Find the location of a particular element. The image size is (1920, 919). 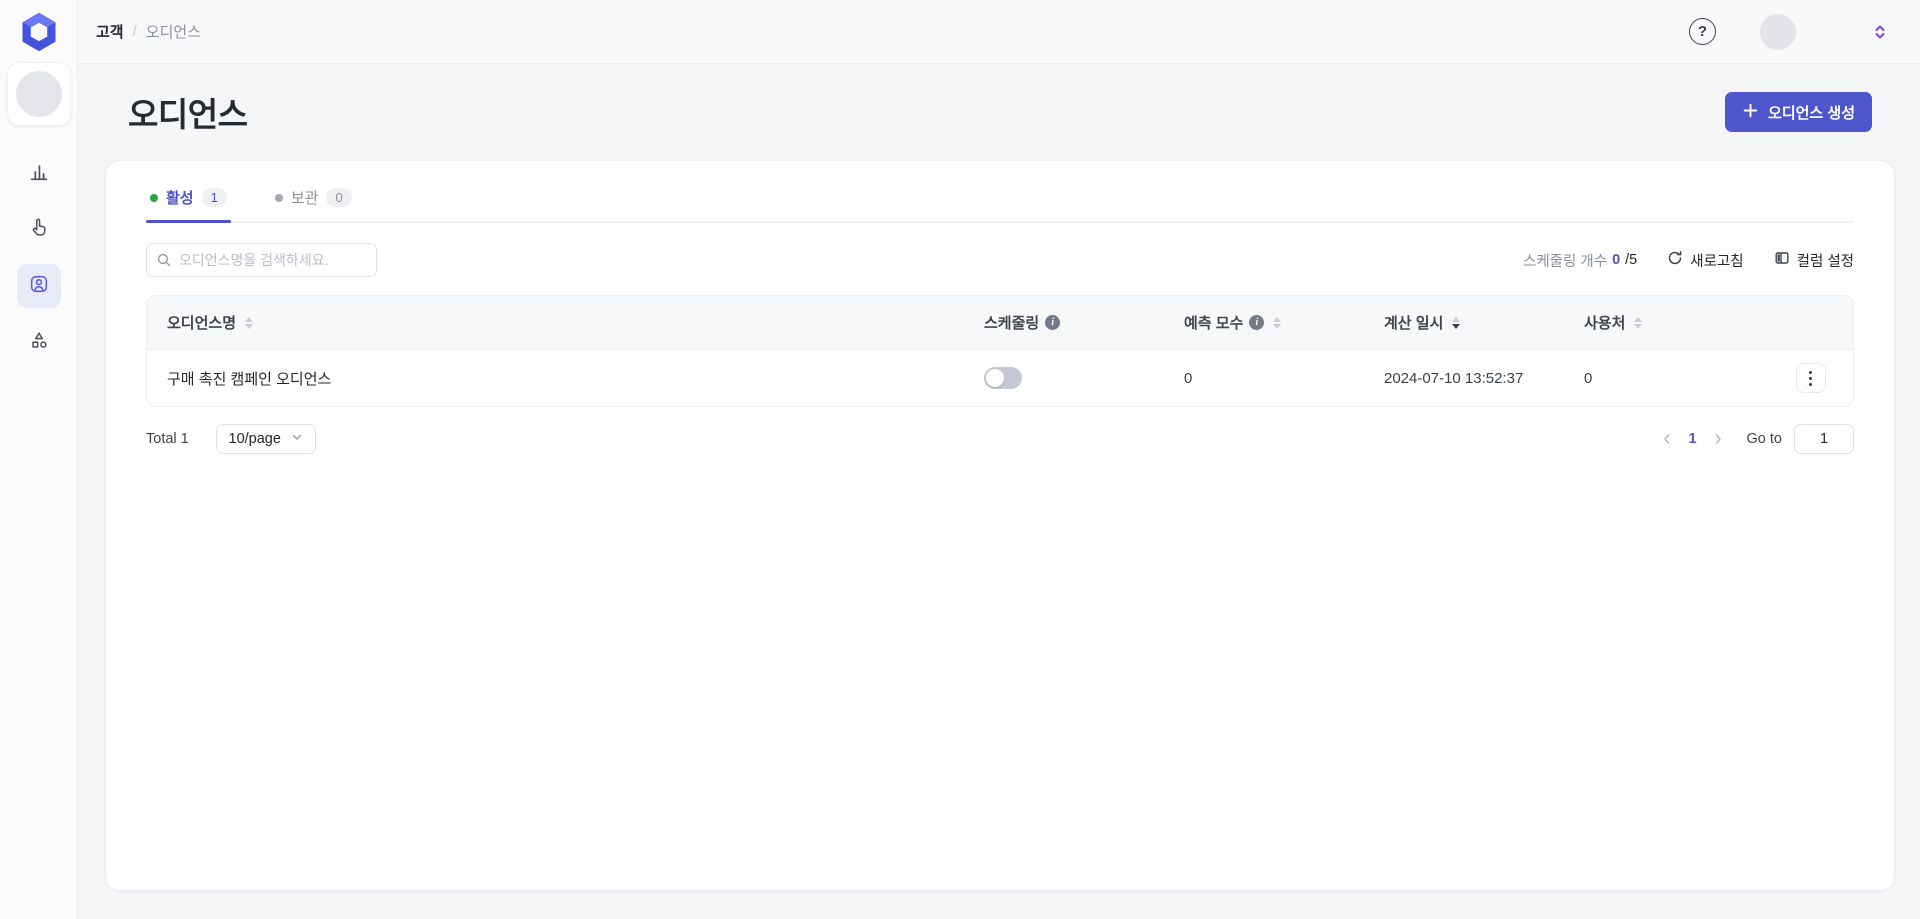

sitemap-icon is located at coordinates (39, 342).